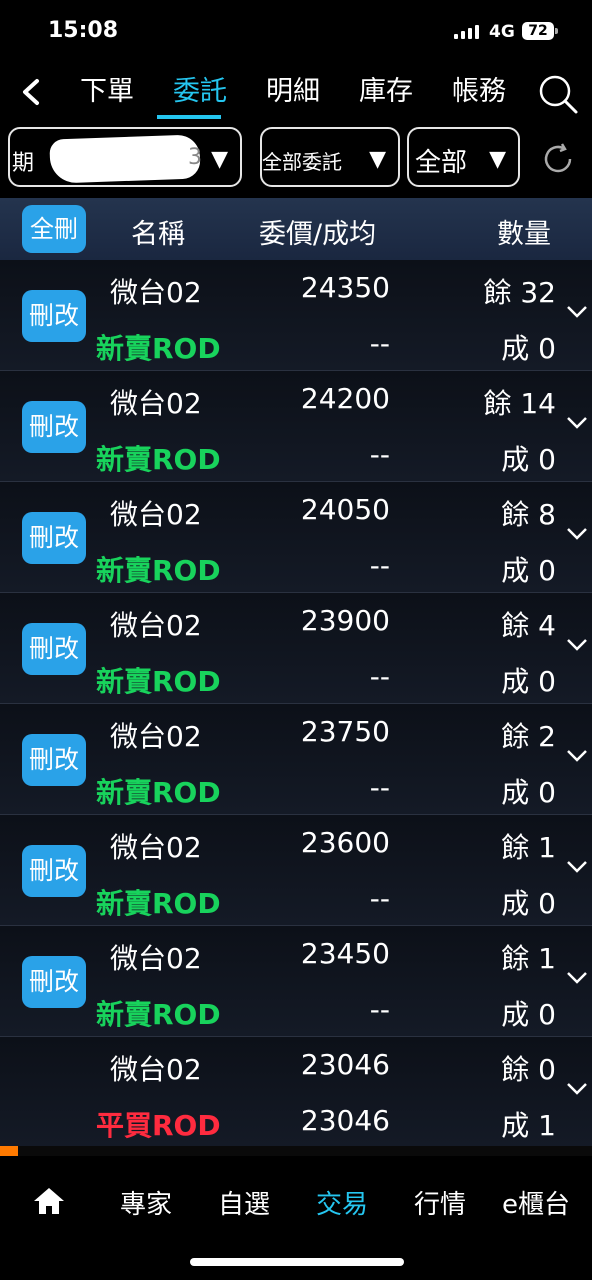 This screenshot has width=592, height=1280. I want to click on remaining-qty: 餘 32, so click(519, 292).